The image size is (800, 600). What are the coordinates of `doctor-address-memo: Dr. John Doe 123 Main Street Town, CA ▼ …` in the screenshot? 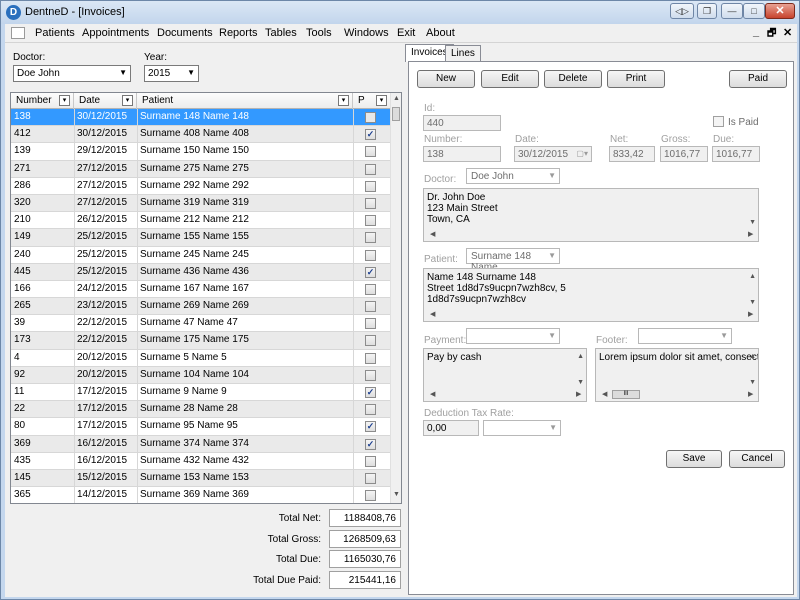 It's located at (591, 215).